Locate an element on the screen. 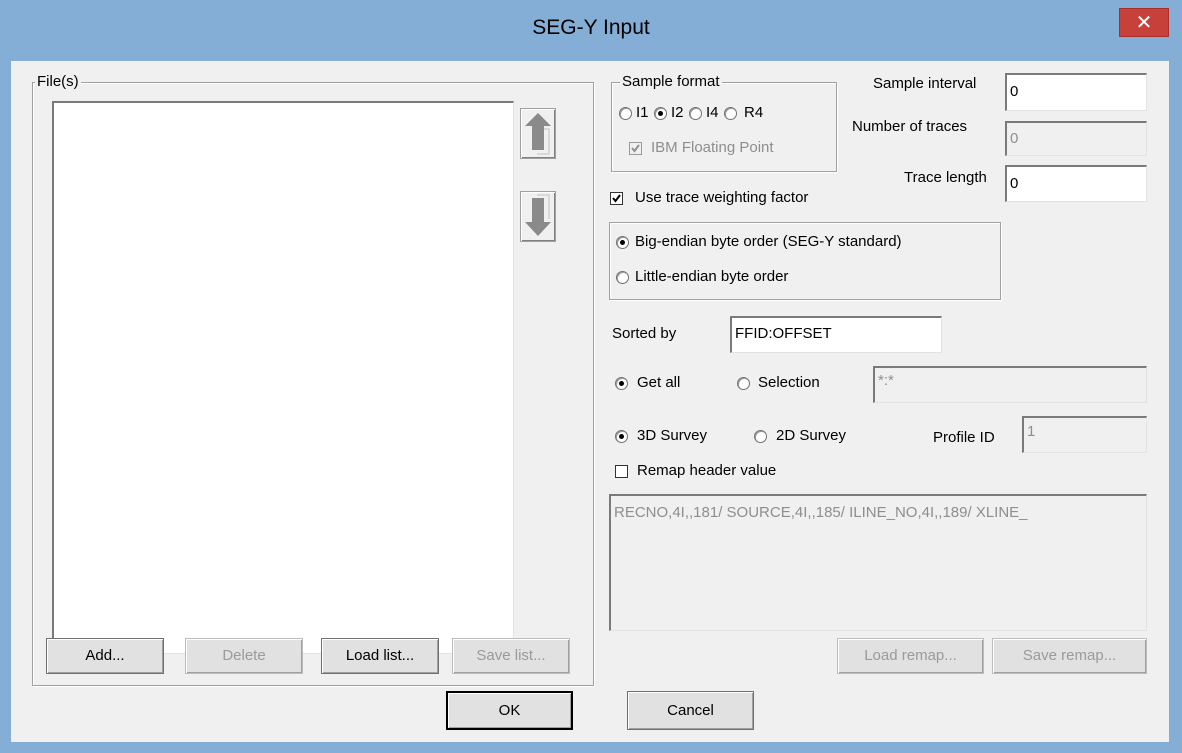  arrow-up-icon is located at coordinates (538, 134).